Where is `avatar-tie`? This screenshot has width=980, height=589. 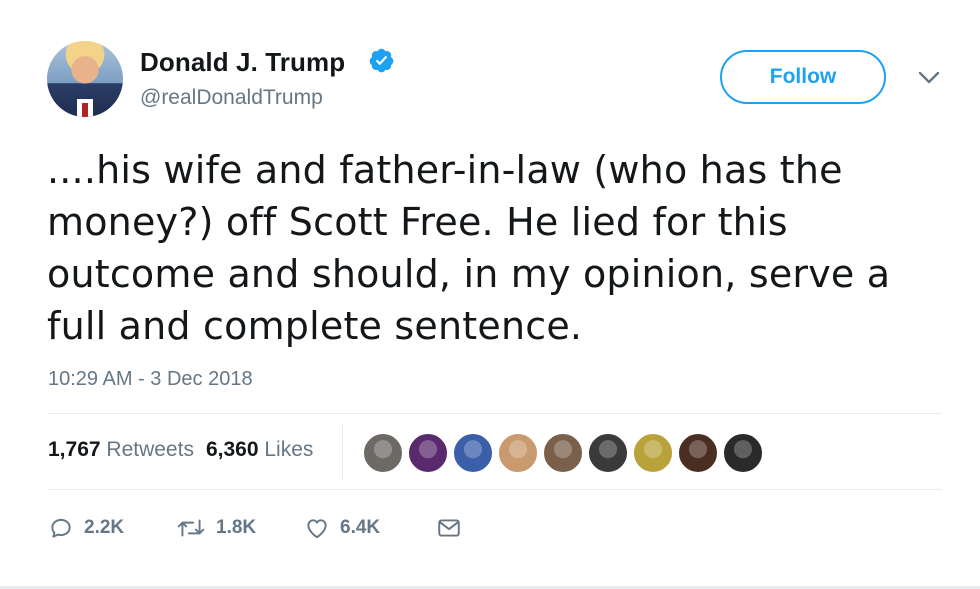
avatar-tie is located at coordinates (85, 110).